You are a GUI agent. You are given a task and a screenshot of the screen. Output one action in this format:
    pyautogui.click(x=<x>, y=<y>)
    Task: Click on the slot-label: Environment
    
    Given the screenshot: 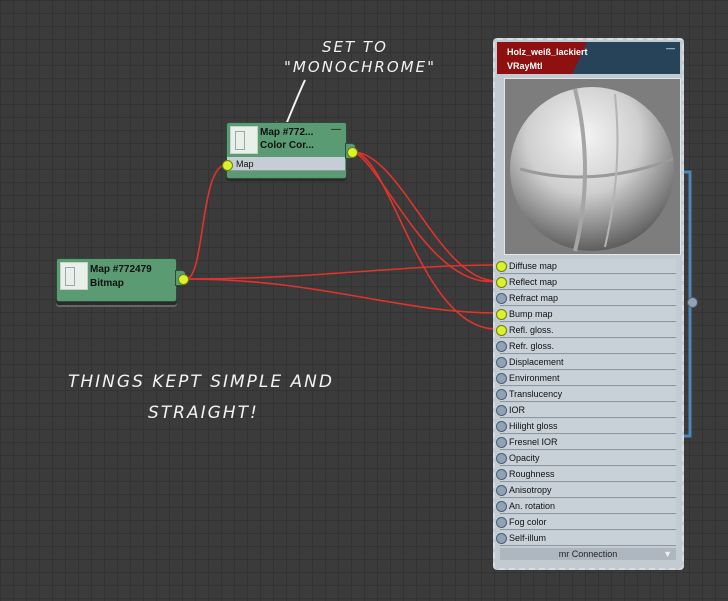 What is the action you would take?
    pyautogui.click(x=534, y=378)
    